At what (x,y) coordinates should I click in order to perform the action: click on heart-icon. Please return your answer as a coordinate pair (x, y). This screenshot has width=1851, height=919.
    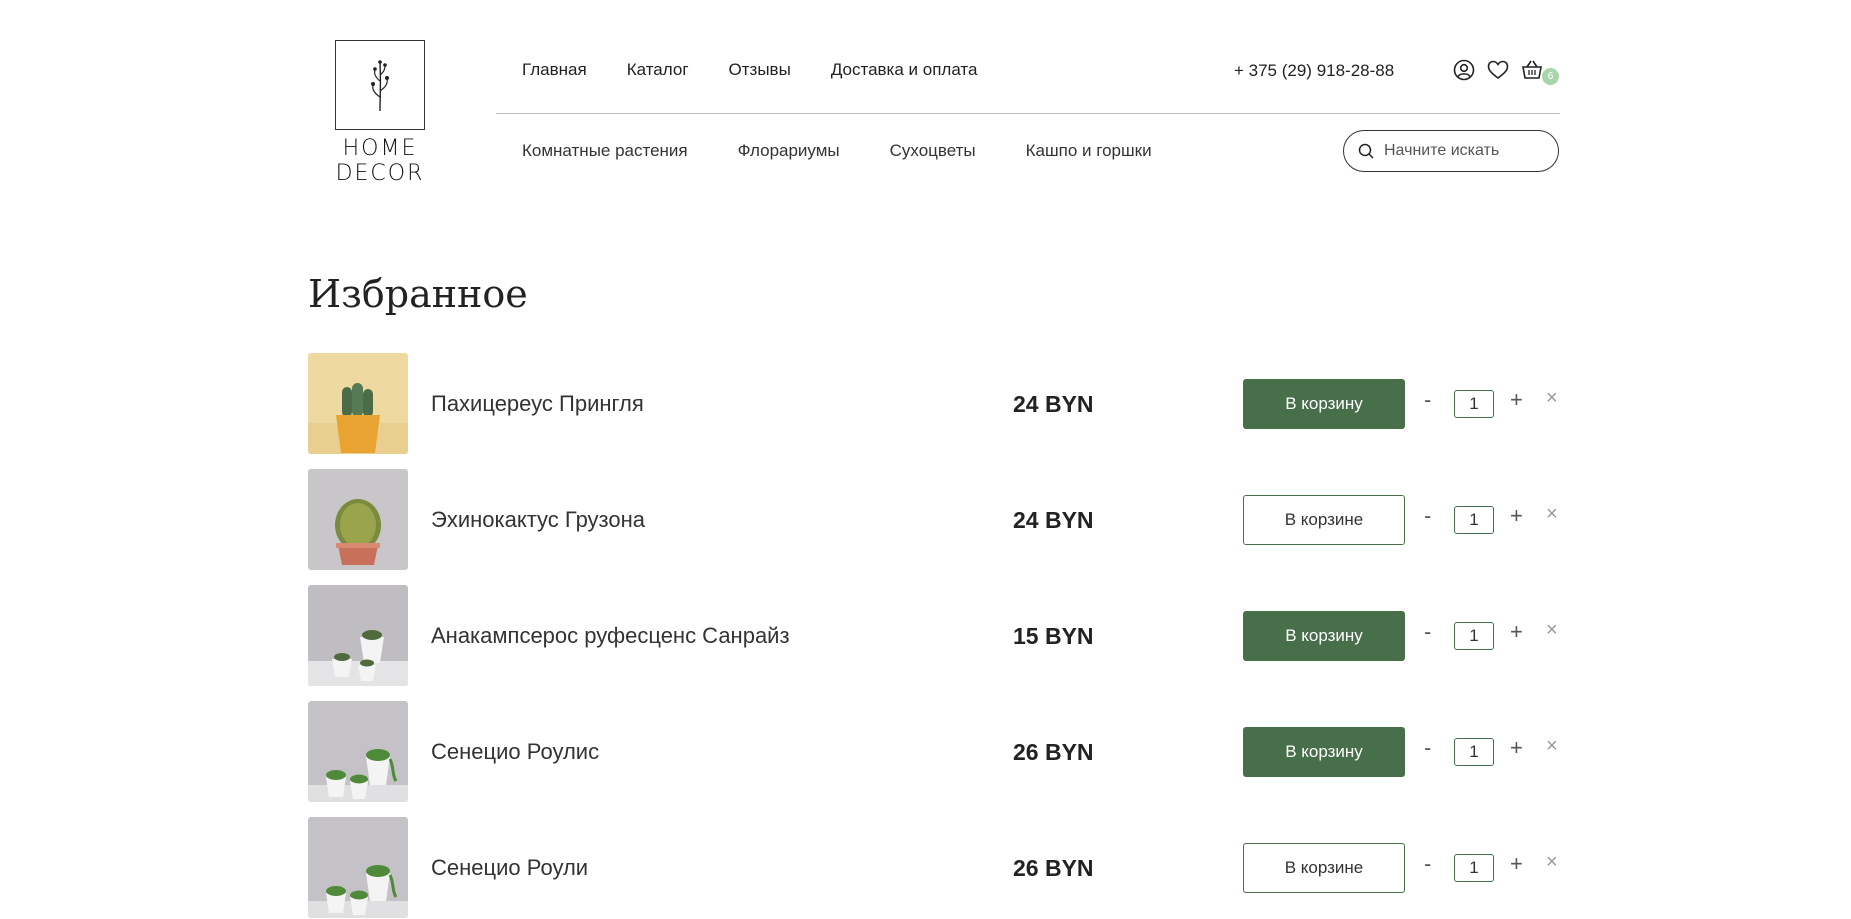
    Looking at the image, I should click on (1498, 70).